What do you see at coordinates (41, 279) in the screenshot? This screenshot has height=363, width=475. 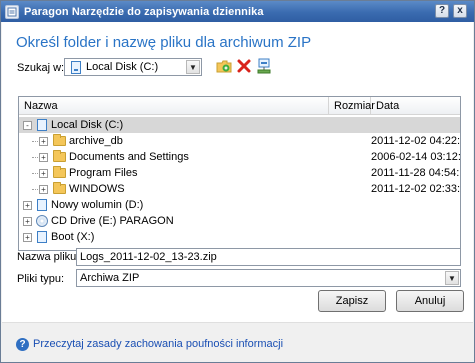 I see `filetype-label: Pliki typu:` at bounding box center [41, 279].